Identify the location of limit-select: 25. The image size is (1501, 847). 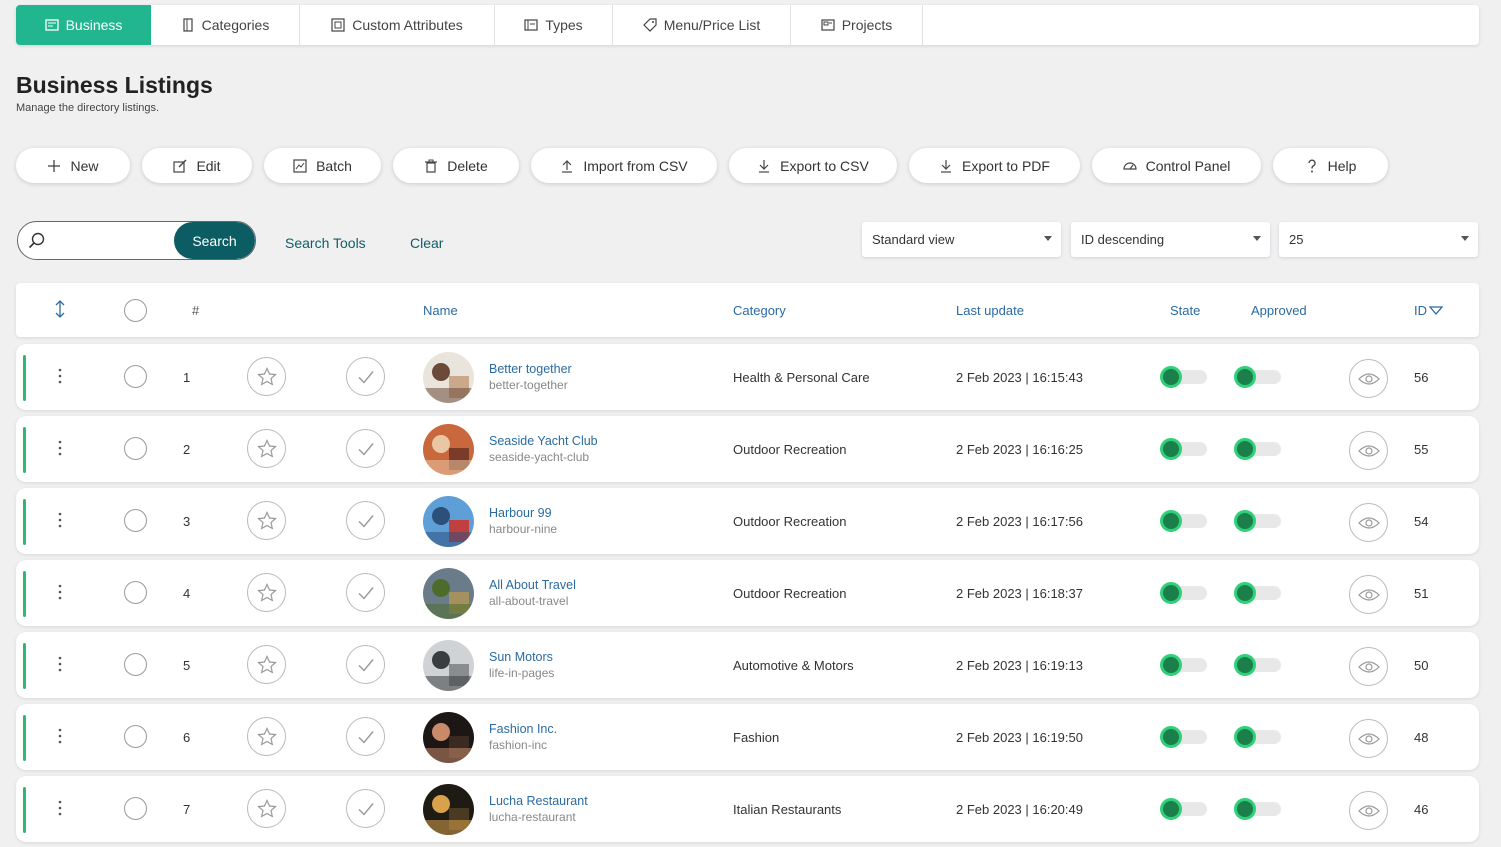
(1378, 239).